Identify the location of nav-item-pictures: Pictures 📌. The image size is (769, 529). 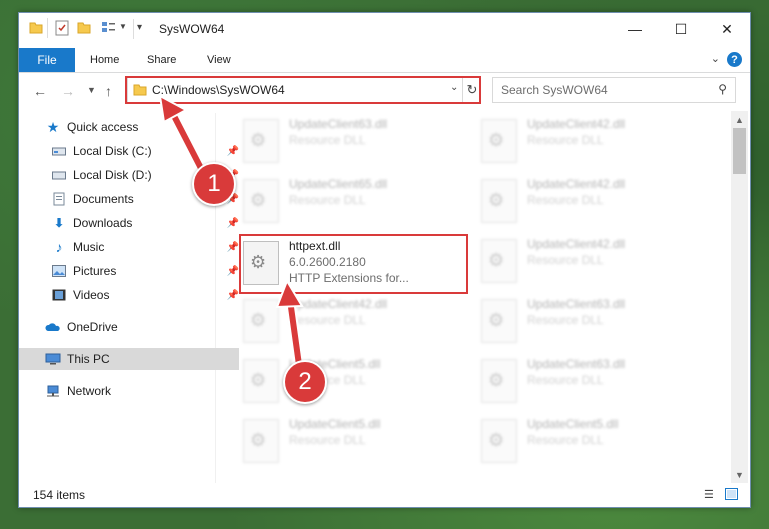
(132, 271).